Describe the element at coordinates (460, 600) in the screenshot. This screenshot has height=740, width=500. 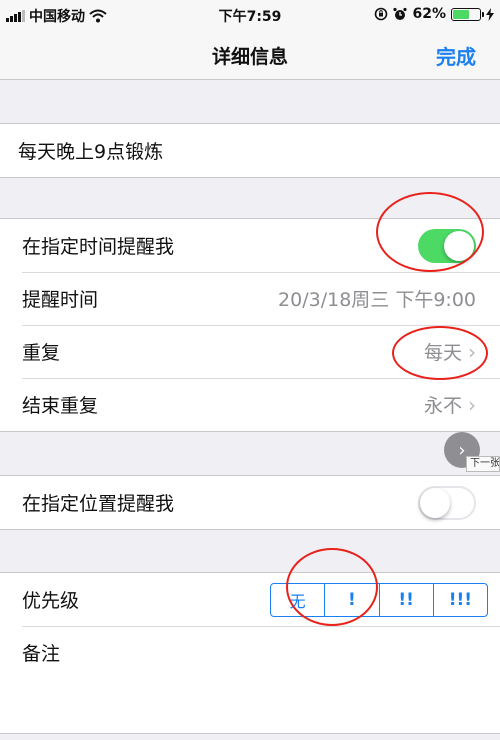
I see `priority-high-segment: !!!` at that location.